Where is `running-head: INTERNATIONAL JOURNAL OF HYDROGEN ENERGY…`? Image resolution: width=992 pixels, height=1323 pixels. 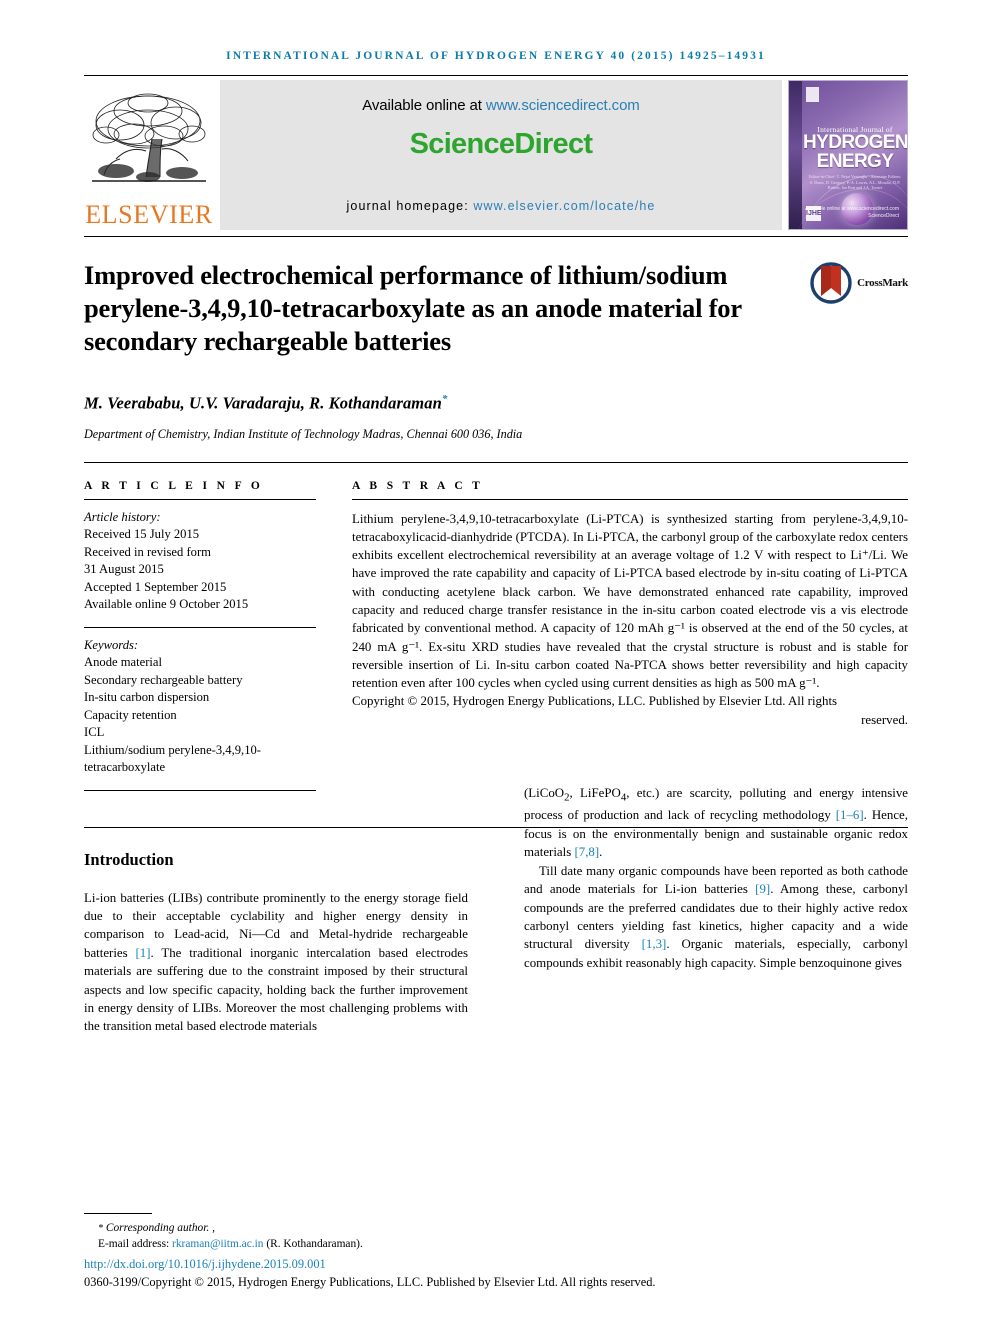 running-head: INTERNATIONAL JOURNAL OF HYDROGEN ENERGY… is located at coordinates (496, 56).